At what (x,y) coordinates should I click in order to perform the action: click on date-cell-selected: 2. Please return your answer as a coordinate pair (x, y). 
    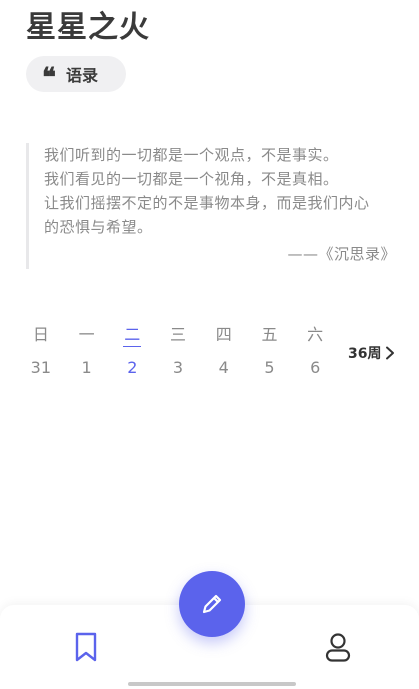
    Looking at the image, I should click on (132, 367).